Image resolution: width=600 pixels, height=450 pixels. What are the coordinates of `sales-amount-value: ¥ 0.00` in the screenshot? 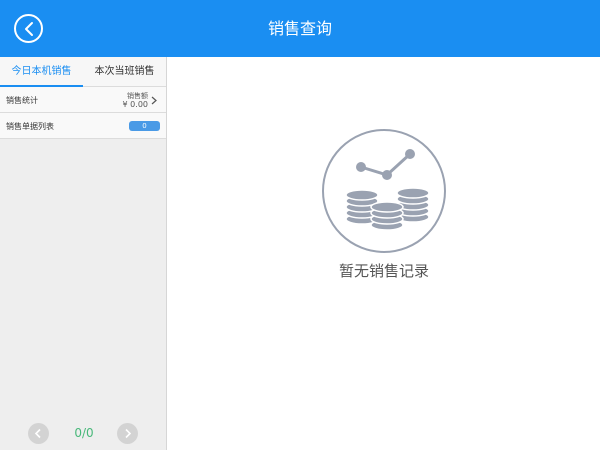 It's located at (135, 104).